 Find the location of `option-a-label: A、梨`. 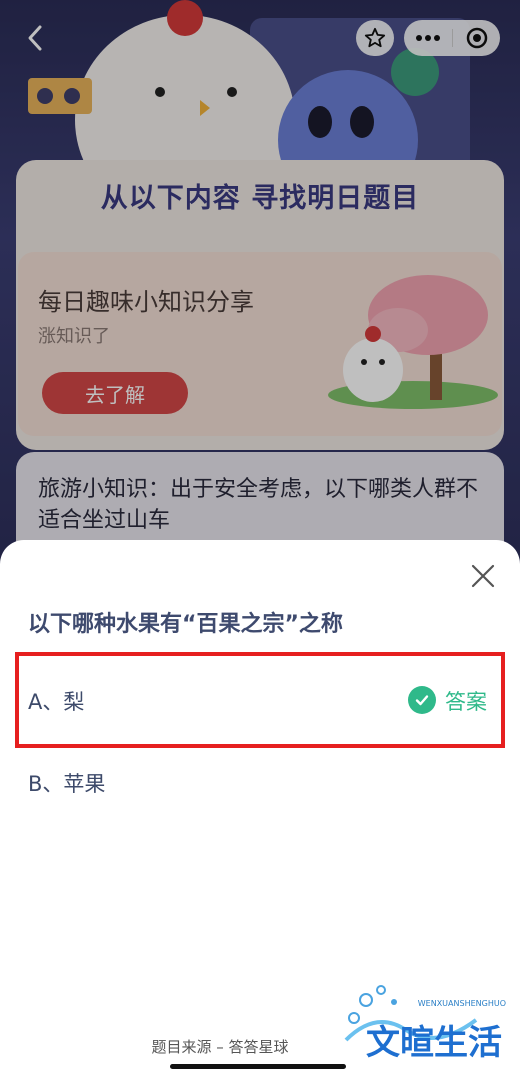

option-a-label: A、梨 is located at coordinates (56, 701).